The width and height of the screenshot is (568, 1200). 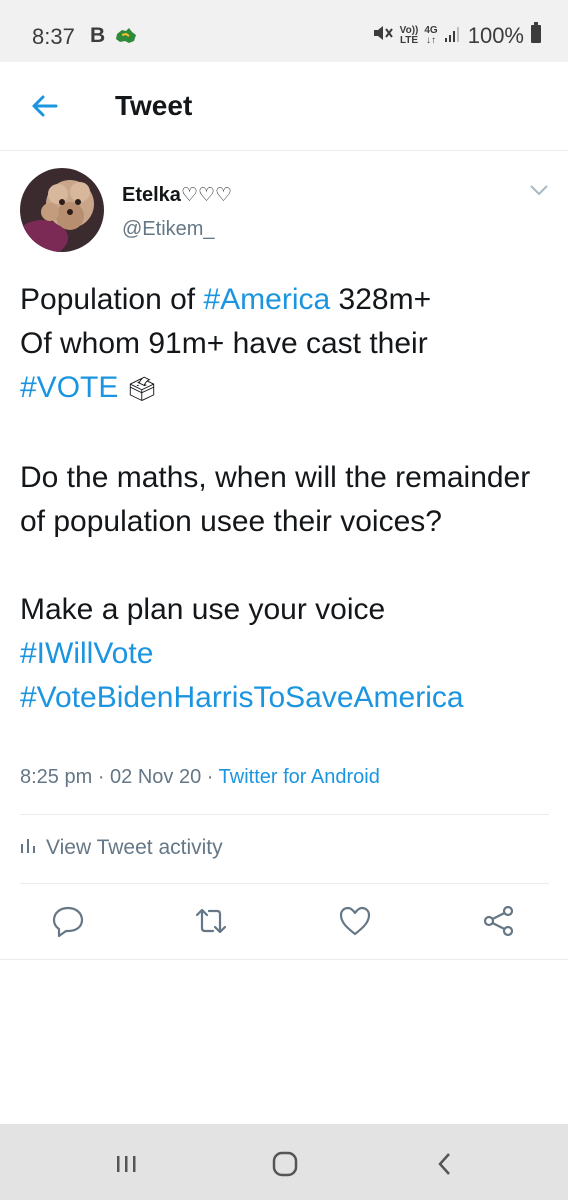 I want to click on signal-icon, so click(x=453, y=36).